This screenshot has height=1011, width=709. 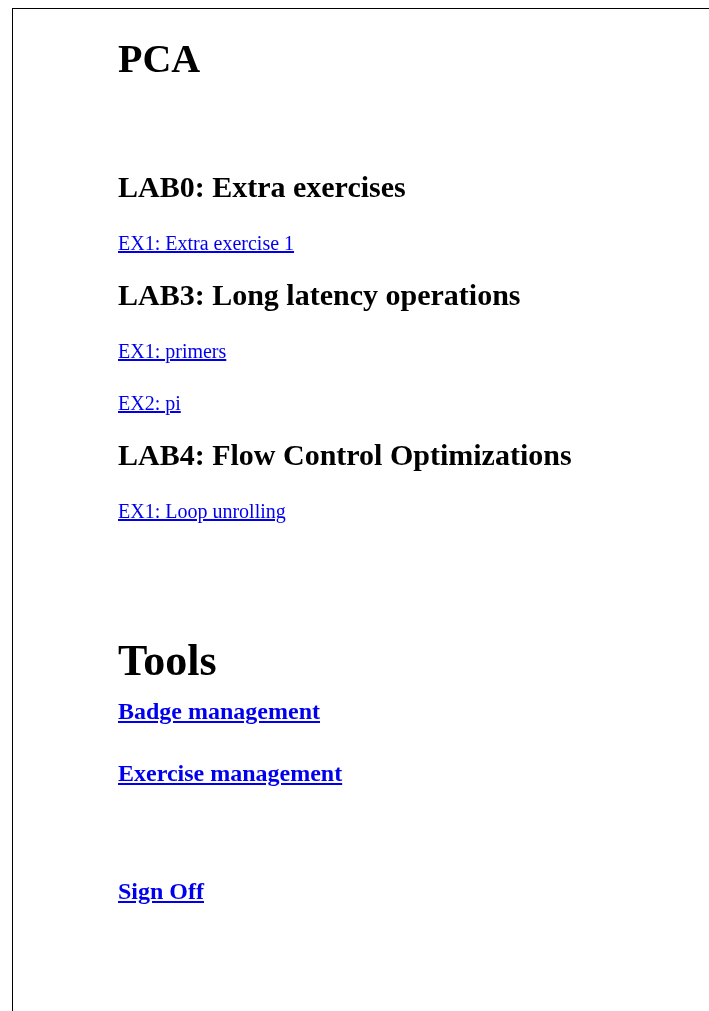 I want to click on tool-link: Exercise management, so click(x=230, y=773).